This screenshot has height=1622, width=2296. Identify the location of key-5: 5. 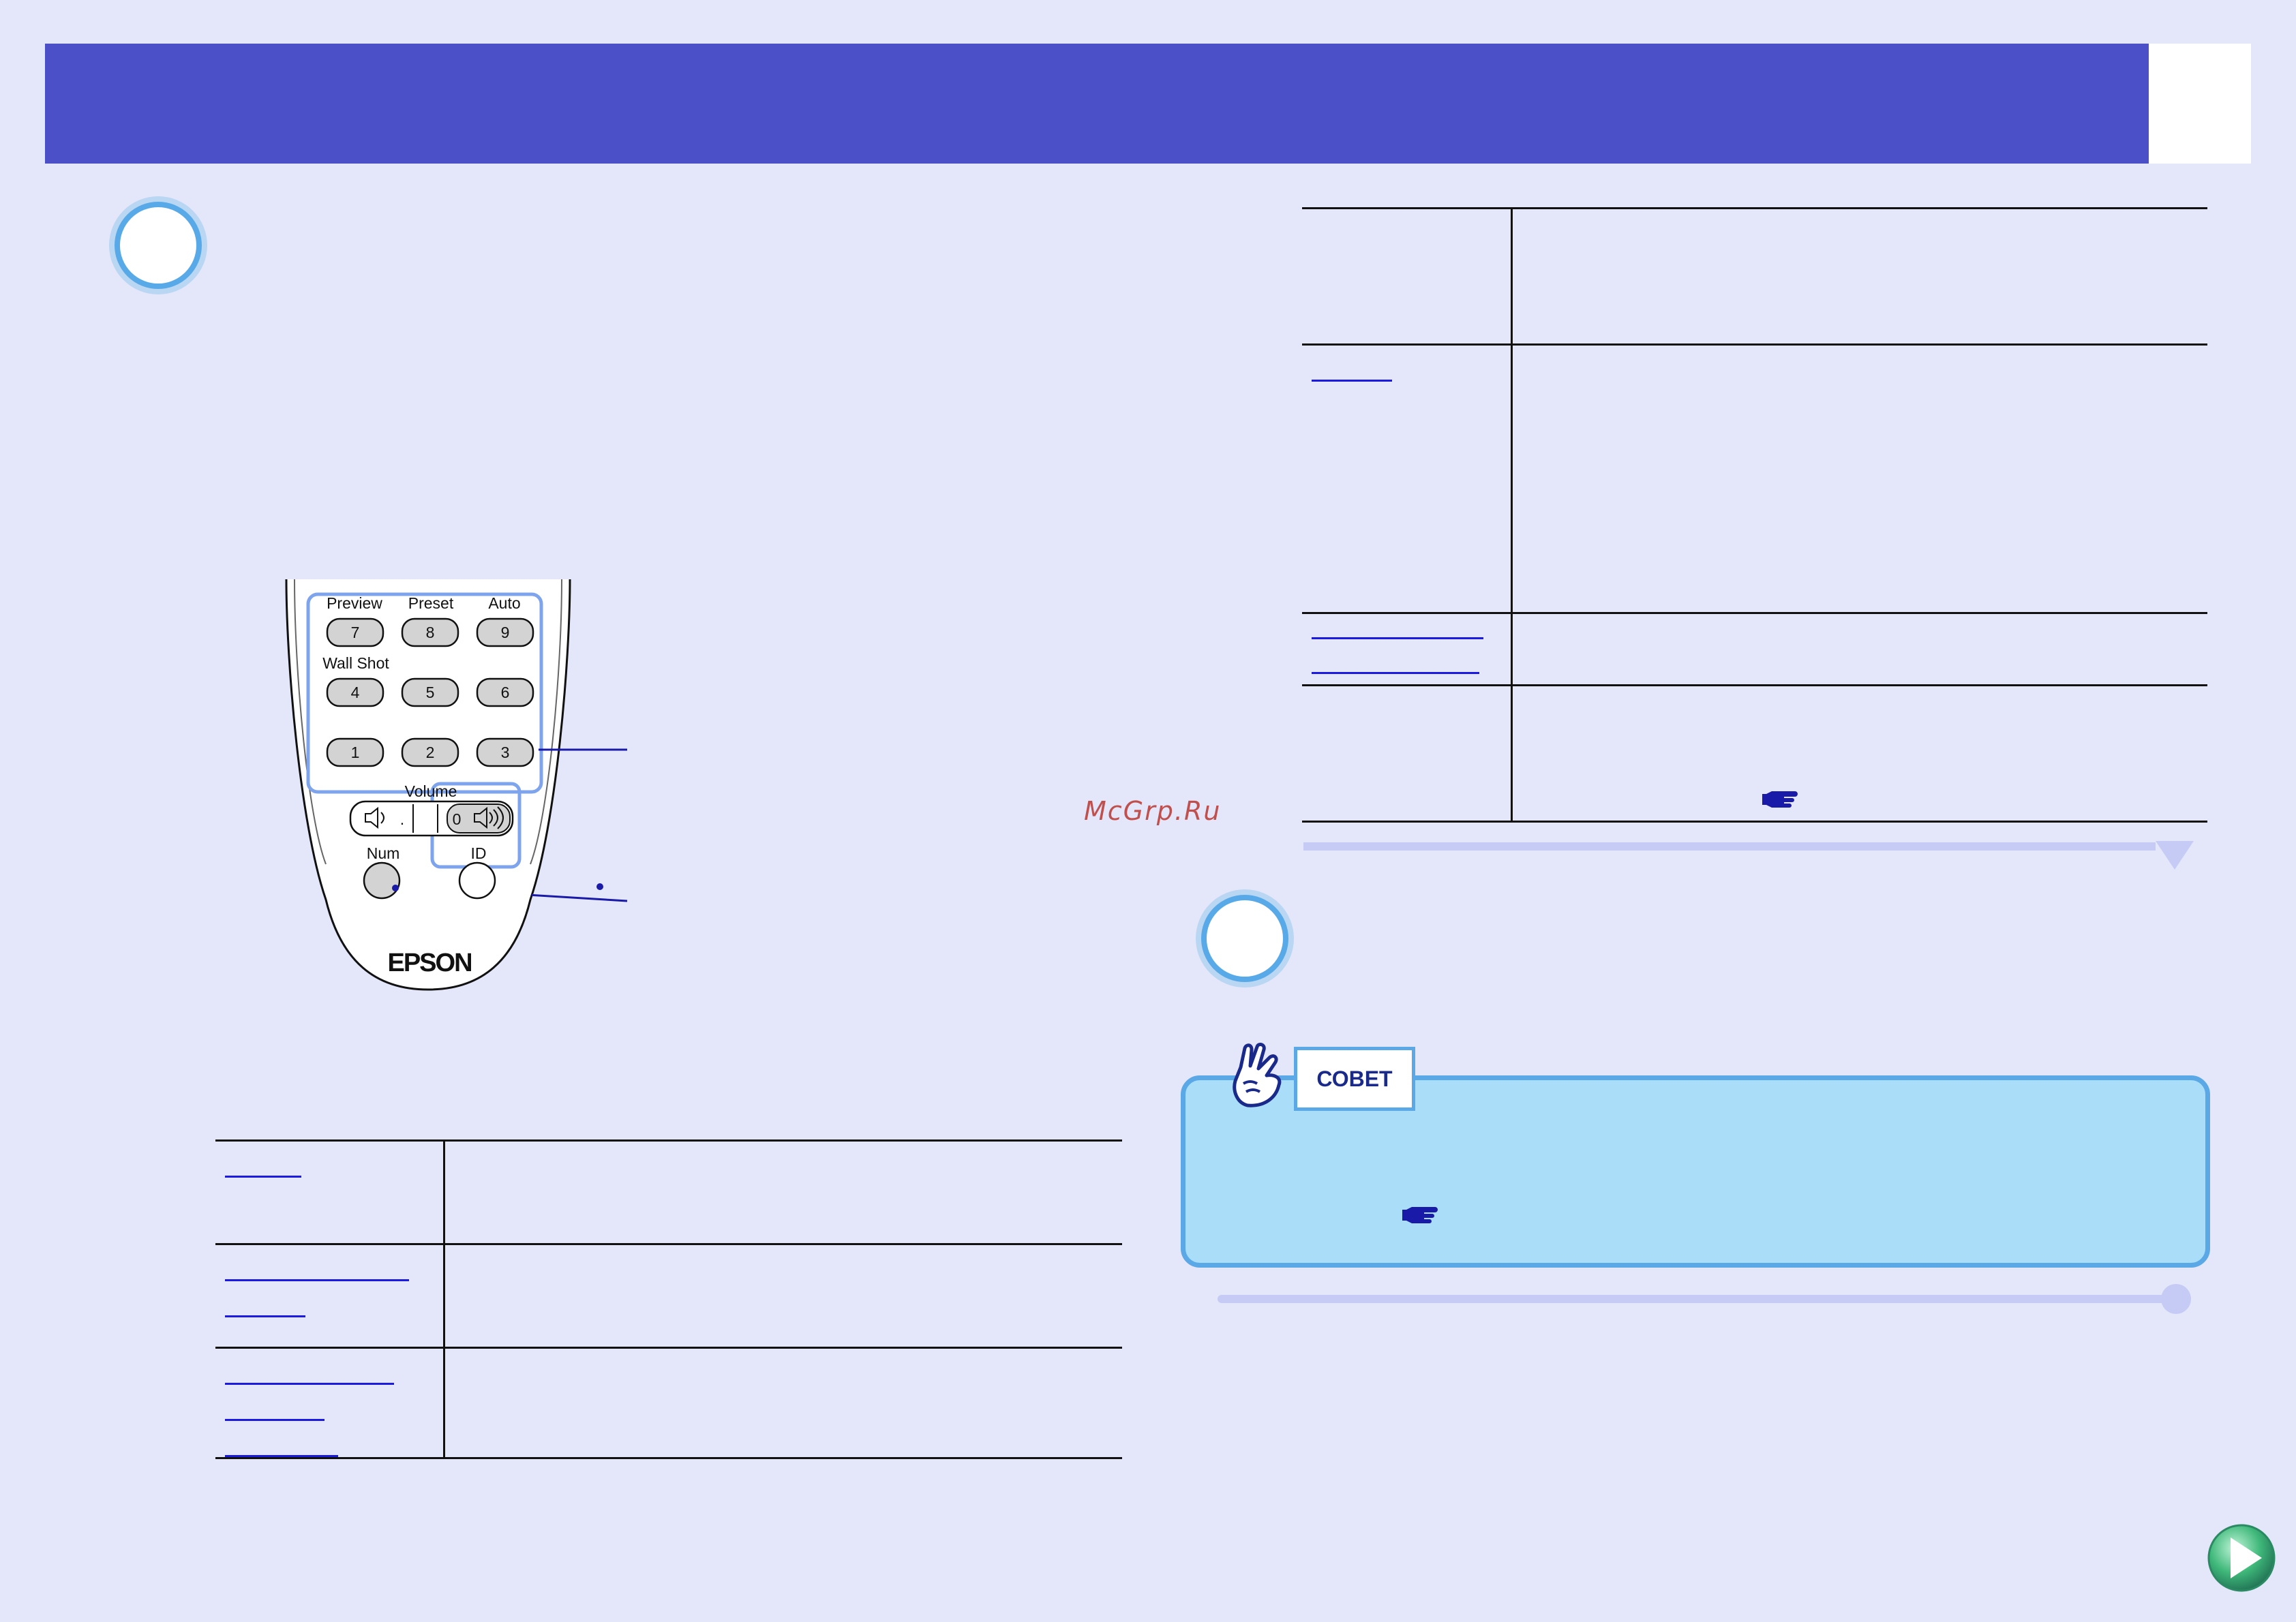
(430, 692).